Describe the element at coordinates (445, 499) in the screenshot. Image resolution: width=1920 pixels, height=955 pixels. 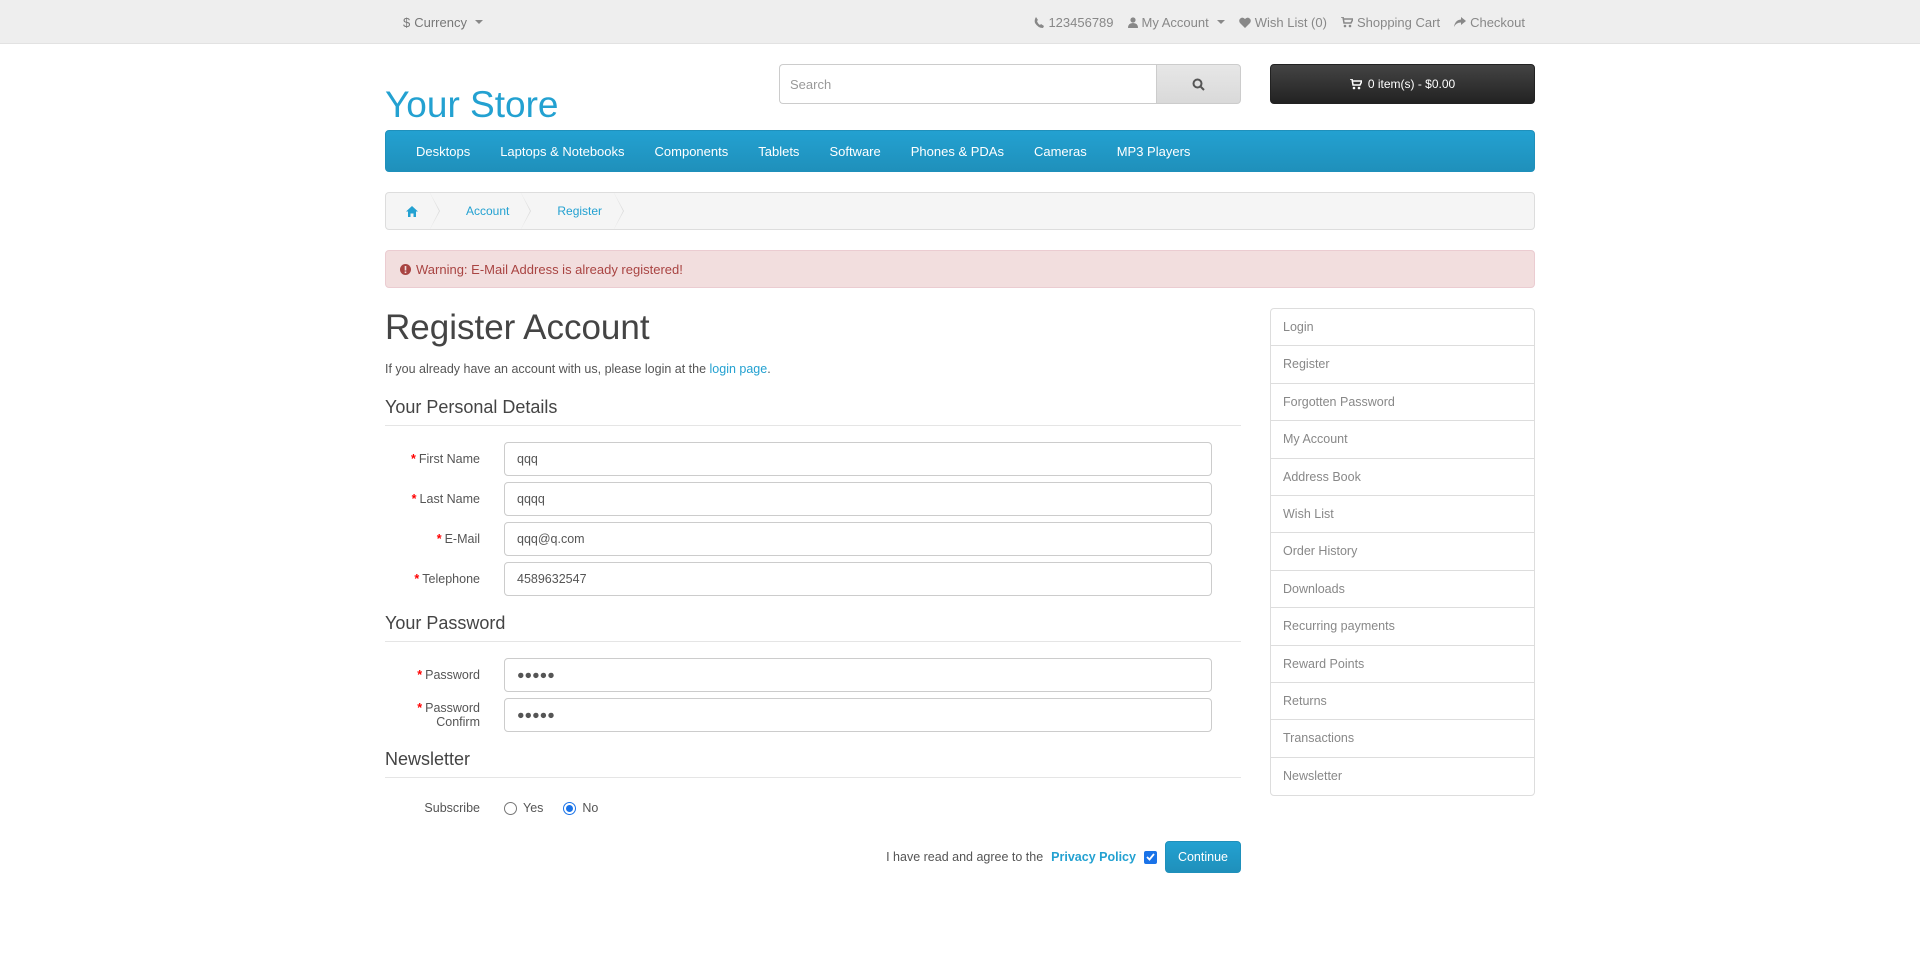
I see `lastname-label: * Last Name` at that location.